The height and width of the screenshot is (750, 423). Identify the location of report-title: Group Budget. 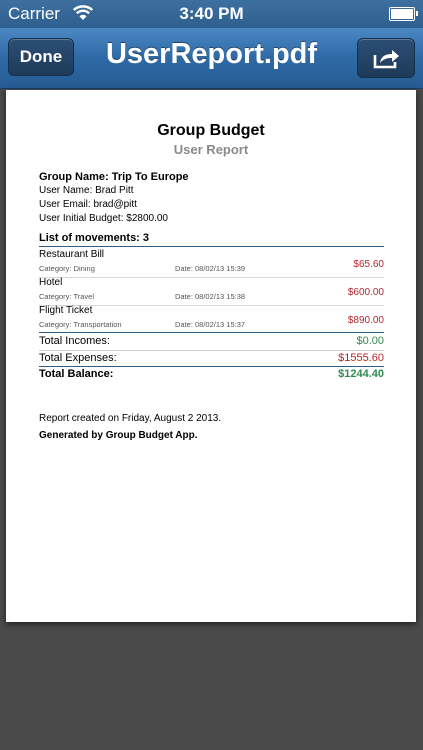
(211, 130).